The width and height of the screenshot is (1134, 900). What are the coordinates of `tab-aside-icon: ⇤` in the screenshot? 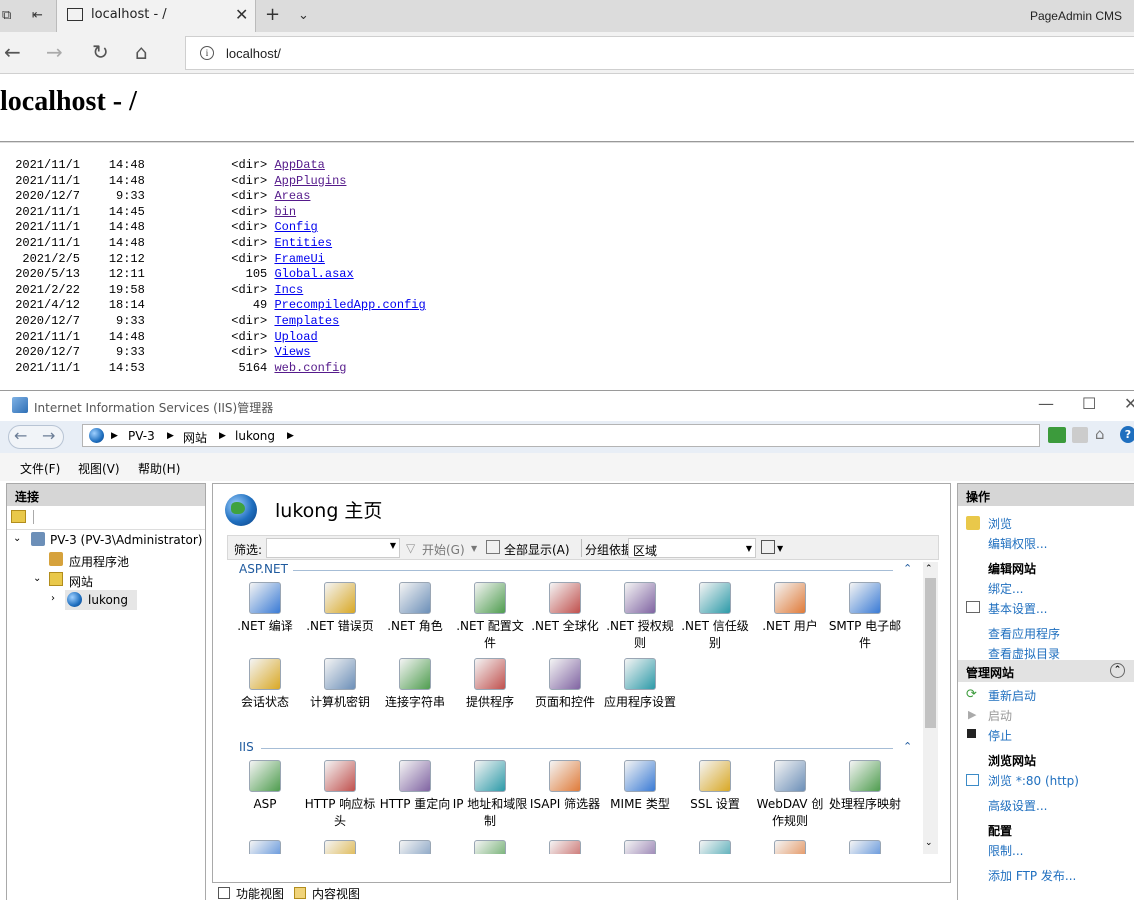 It's located at (37, 15).